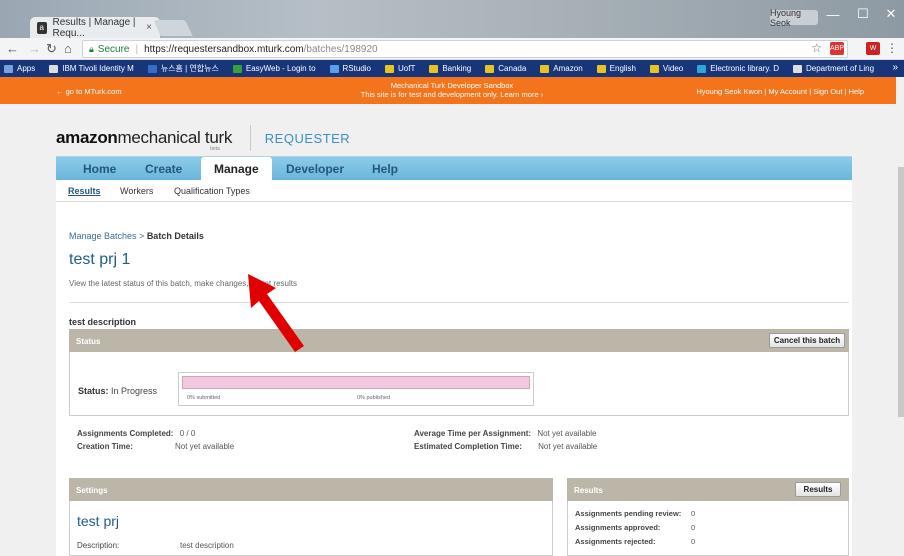 Image resolution: width=904 pixels, height=556 pixels. Describe the element at coordinates (833, 14) in the screenshot. I see `minimize-icon: —` at that location.